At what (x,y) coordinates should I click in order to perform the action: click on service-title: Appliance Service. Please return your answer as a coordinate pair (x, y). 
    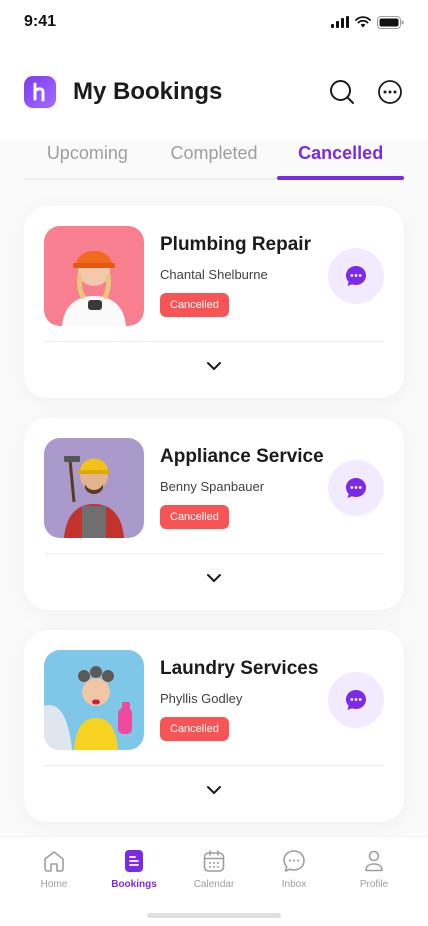
    Looking at the image, I should click on (242, 456).